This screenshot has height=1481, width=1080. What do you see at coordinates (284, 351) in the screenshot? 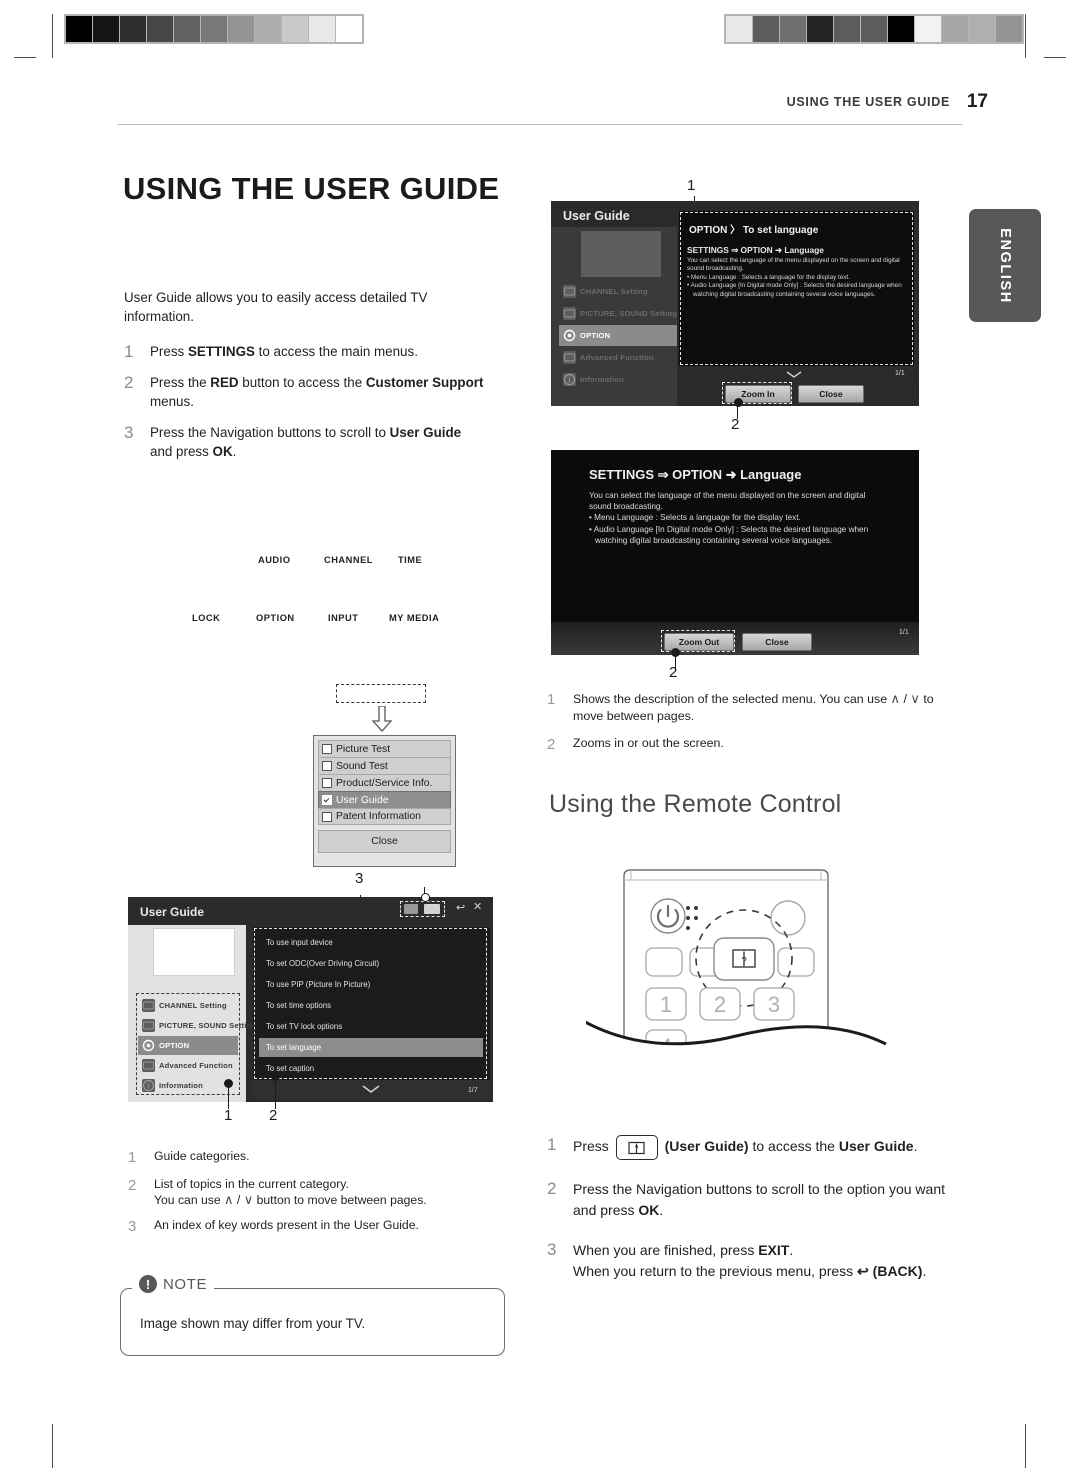
I see `list-item-text: Press SETTINGS to access the main menus.` at bounding box center [284, 351].